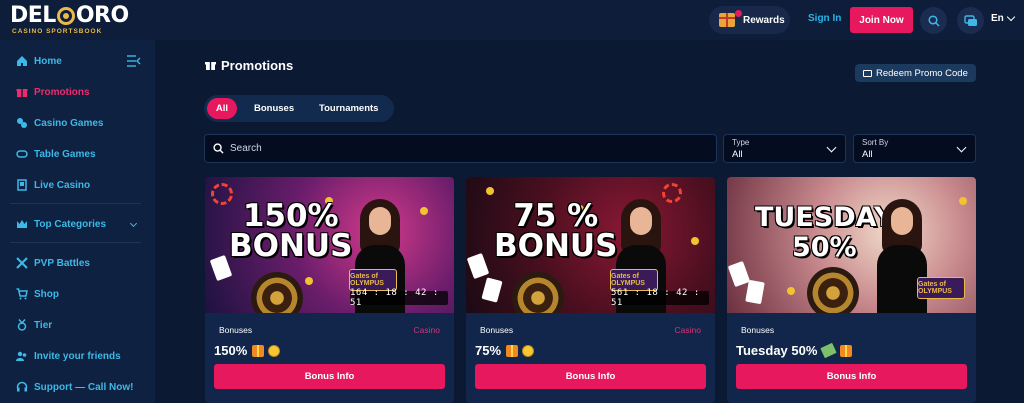 The image size is (1024, 403). Describe the element at coordinates (914, 148) in the screenshot. I see `sort-filter-select: Sort By All` at that location.